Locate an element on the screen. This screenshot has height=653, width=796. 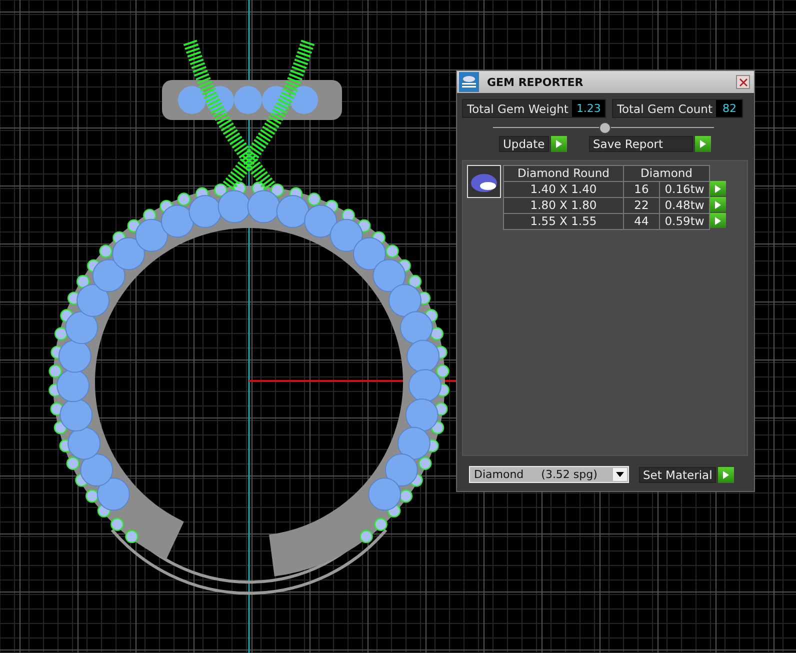
total-label: Total Gem Count is located at coordinates (665, 109).